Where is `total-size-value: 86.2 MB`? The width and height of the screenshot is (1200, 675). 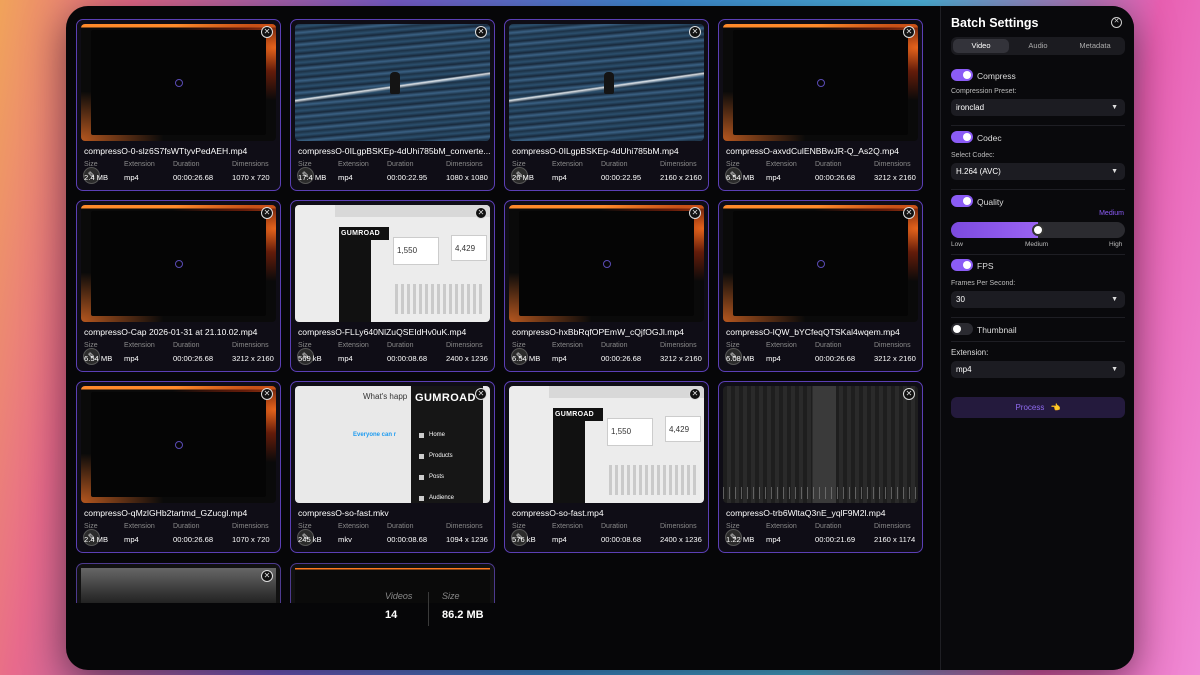 total-size-value: 86.2 MB is located at coordinates (463, 615).